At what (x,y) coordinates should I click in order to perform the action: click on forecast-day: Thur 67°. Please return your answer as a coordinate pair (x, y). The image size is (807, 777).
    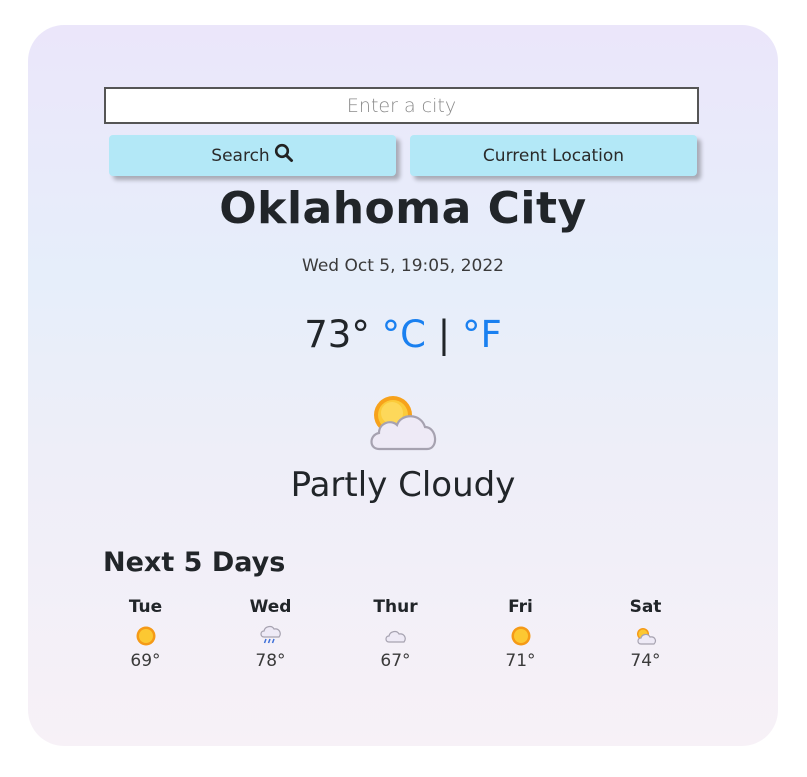
    Looking at the image, I should click on (395, 634).